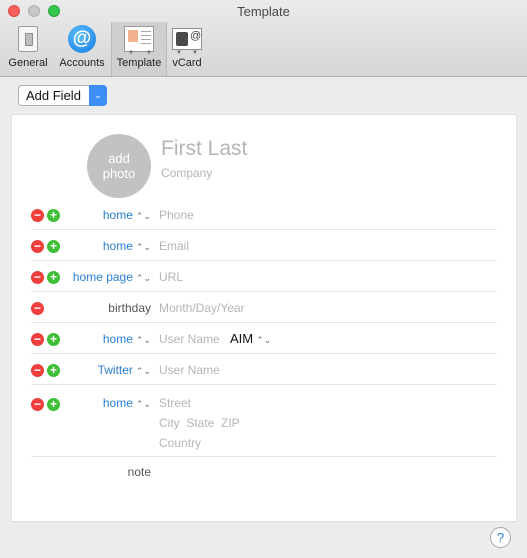 This screenshot has width=527, height=558. I want to click on url-row: − + home page ⌃⌄ URL, so click(264, 278).